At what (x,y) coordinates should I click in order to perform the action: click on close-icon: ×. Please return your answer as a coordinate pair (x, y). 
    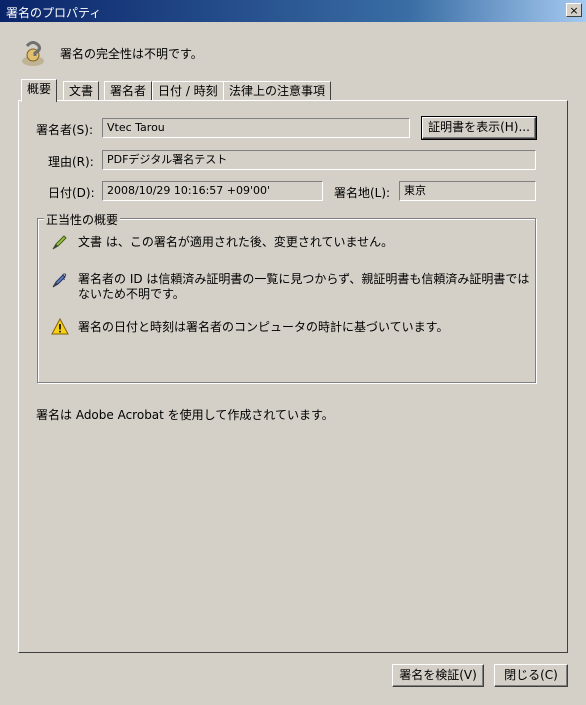
    Looking at the image, I should click on (574, 10).